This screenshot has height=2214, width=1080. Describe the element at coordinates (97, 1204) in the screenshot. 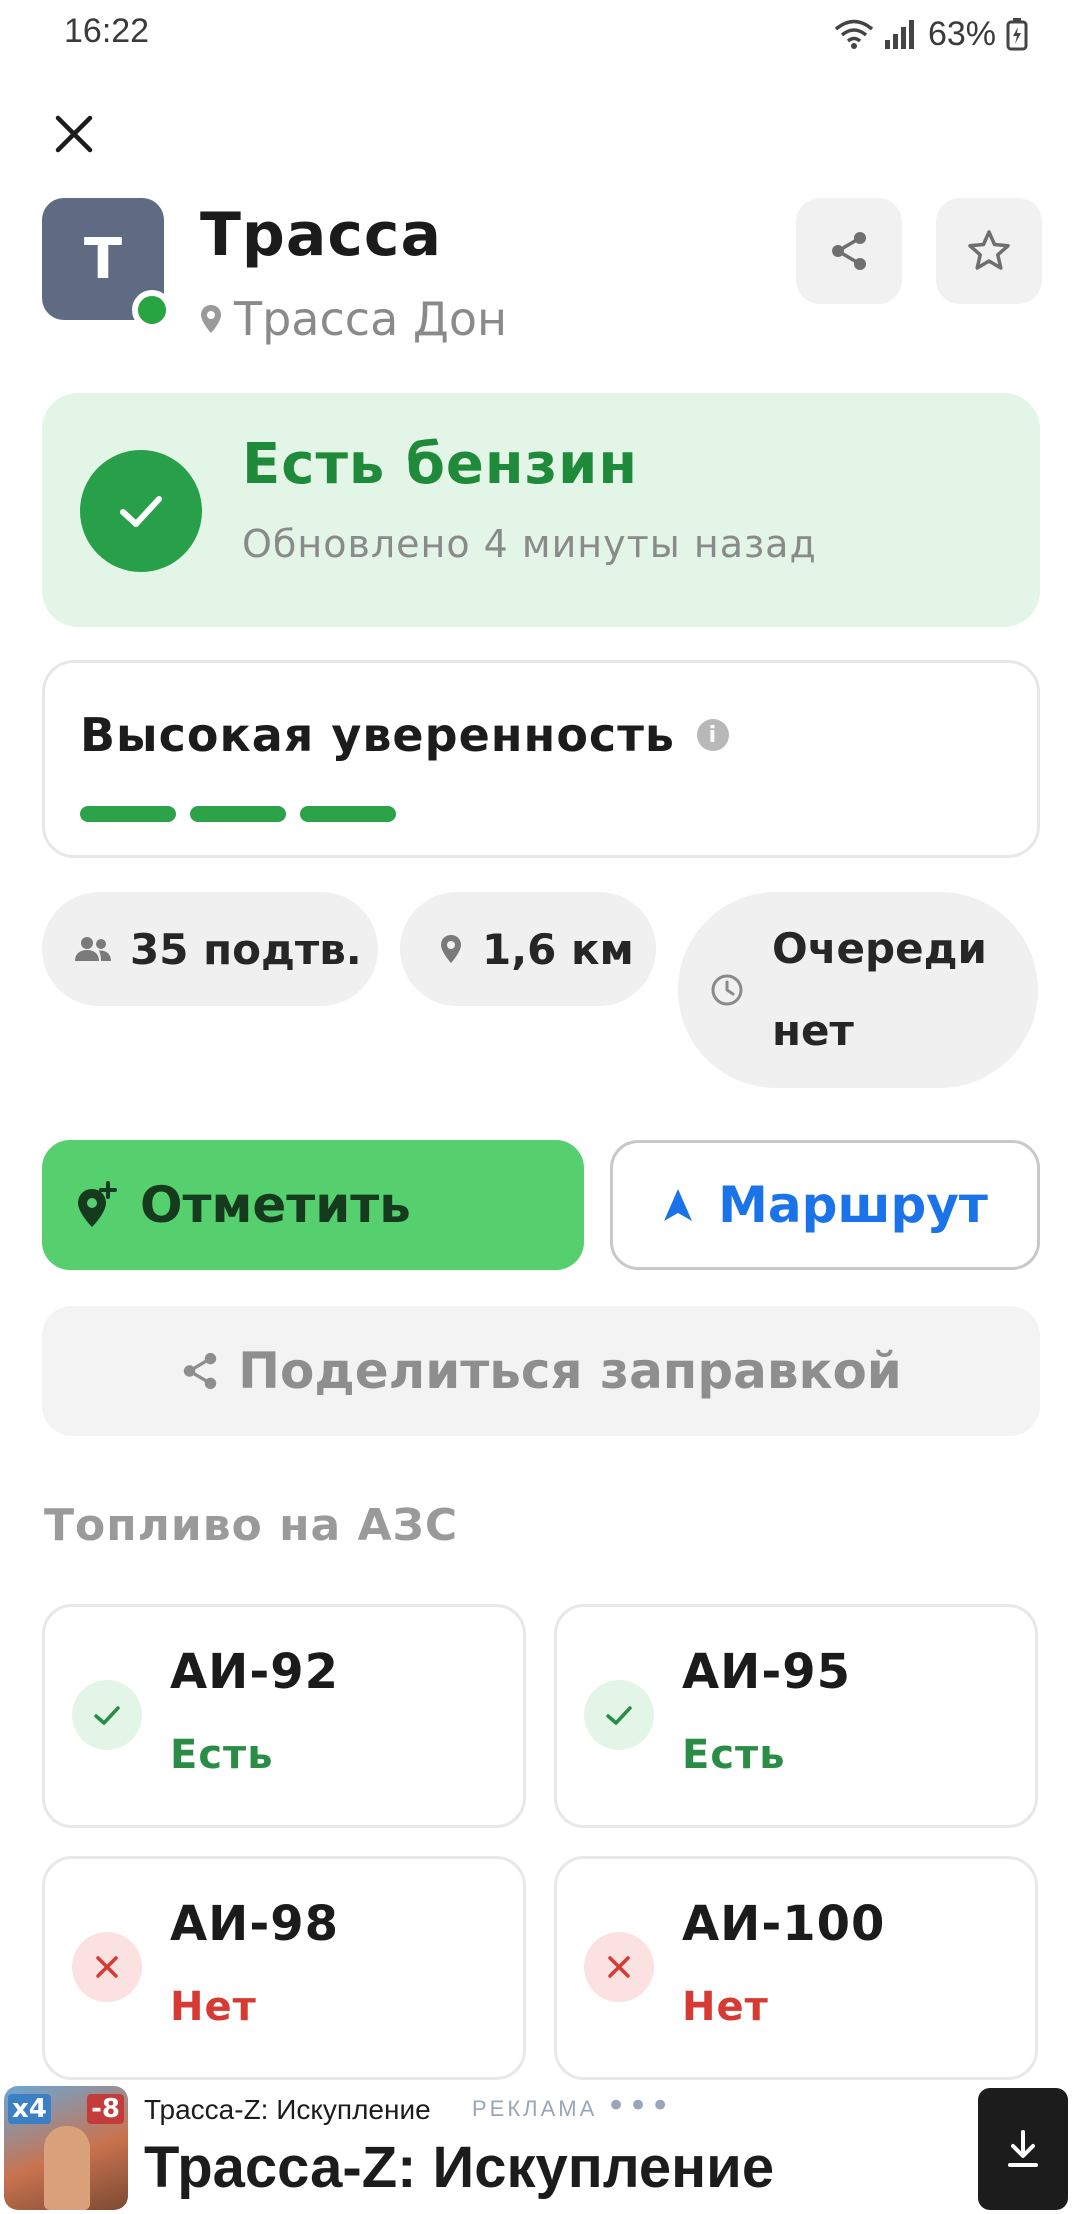

I see `add-location-icon` at that location.